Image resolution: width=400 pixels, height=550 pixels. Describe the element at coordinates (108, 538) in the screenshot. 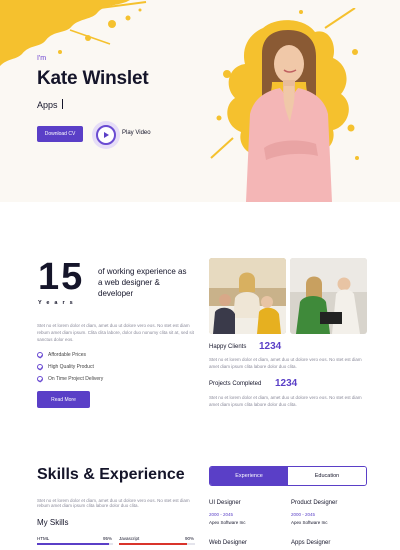

I see `skill-percent: 95%` at that location.